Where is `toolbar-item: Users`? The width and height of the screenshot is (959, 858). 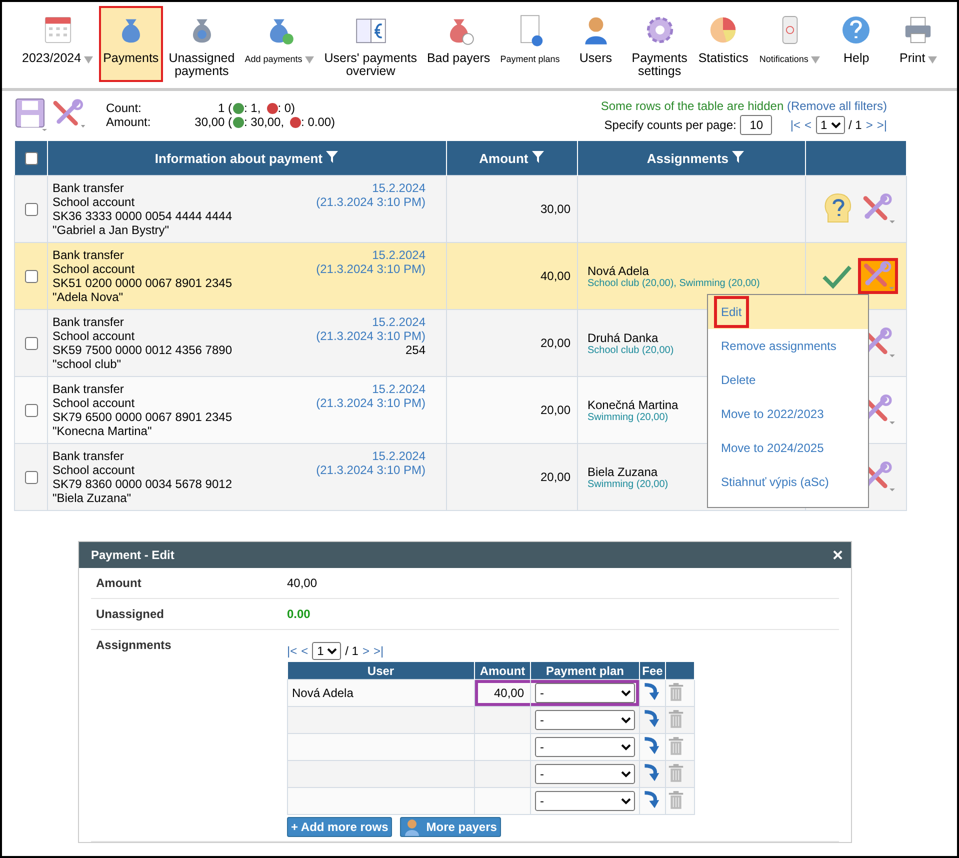 toolbar-item: Users is located at coordinates (596, 44).